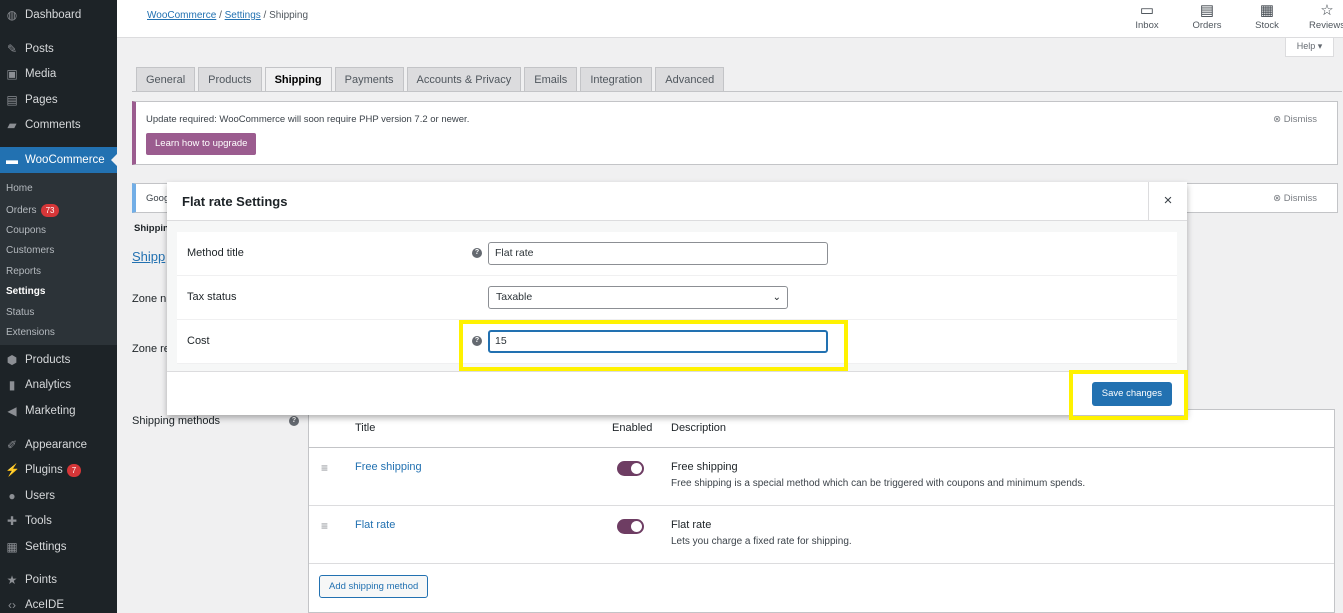  What do you see at coordinates (1267, 10) in the screenshot?
I see `stock-icon: ▦` at bounding box center [1267, 10].